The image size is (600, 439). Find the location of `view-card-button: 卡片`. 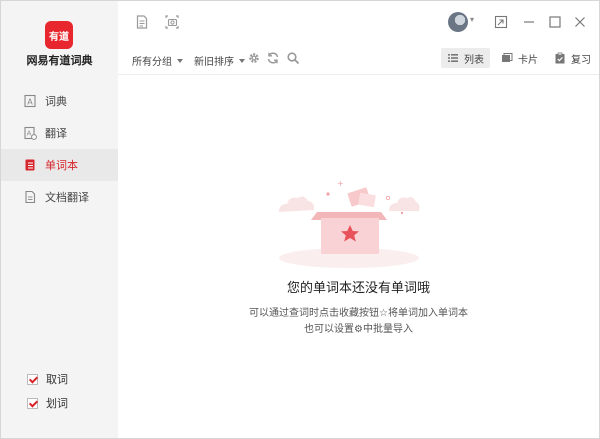

view-card-button: 卡片 is located at coordinates (519, 58).